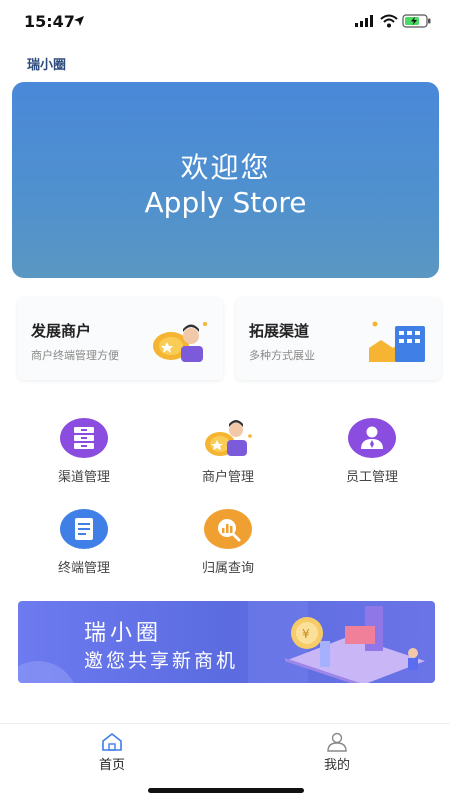 Image resolution: width=450 pixels, height=800 pixels. I want to click on promo-title: 瑞小圈, so click(123, 633).